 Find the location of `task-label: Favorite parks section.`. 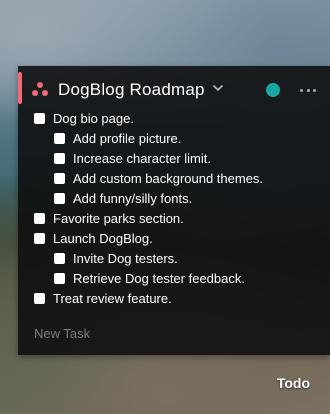

task-label: Favorite parks section. is located at coordinates (118, 218).